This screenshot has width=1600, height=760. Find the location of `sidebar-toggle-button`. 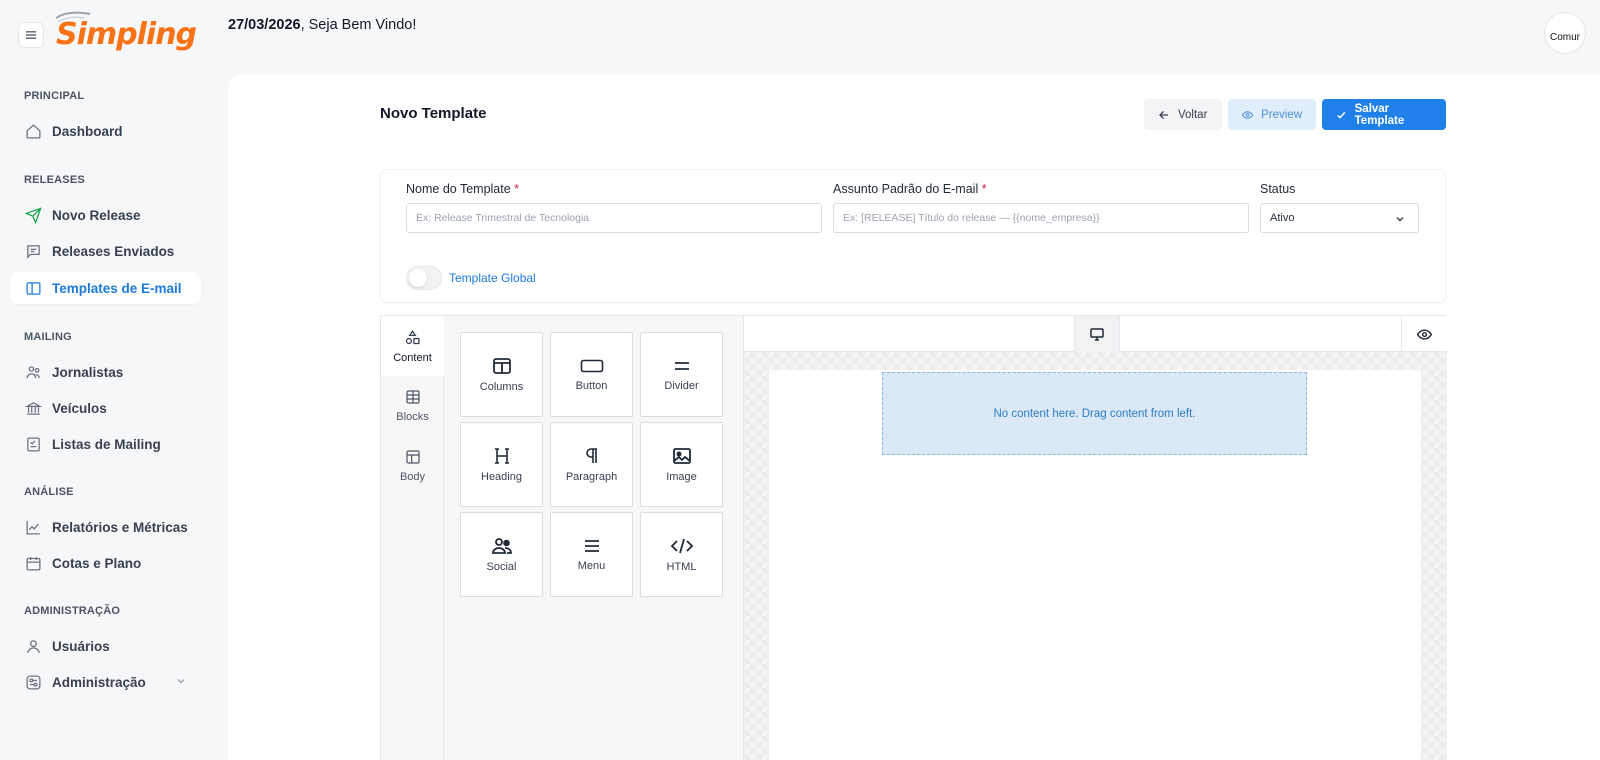

sidebar-toggle-button is located at coordinates (31, 35).